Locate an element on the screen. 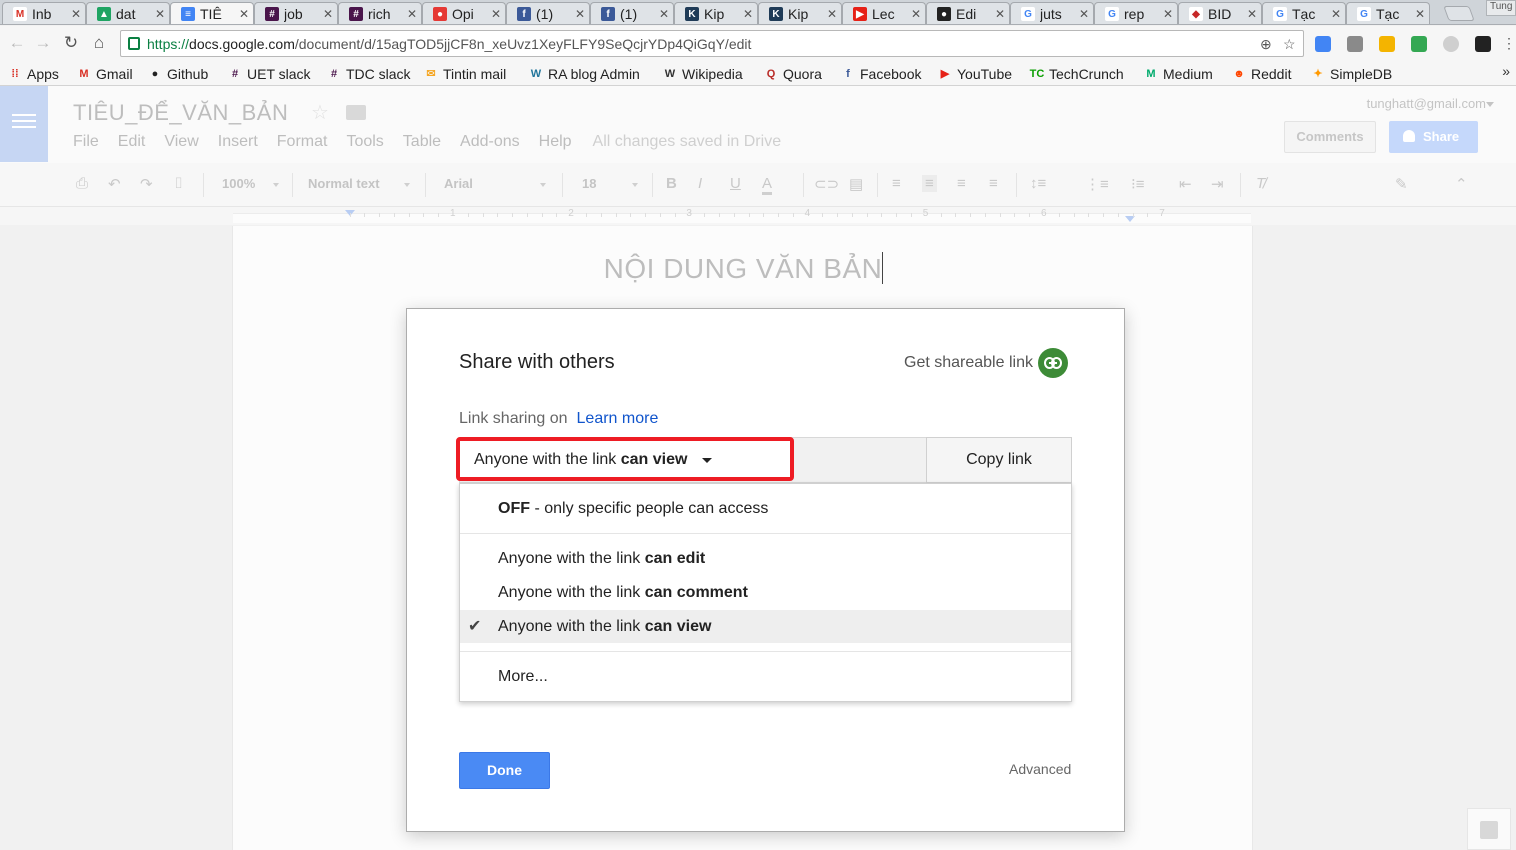 This screenshot has height=850, width=1516. clear-formatting-icon: T̸ is located at coordinates (1260, 183).